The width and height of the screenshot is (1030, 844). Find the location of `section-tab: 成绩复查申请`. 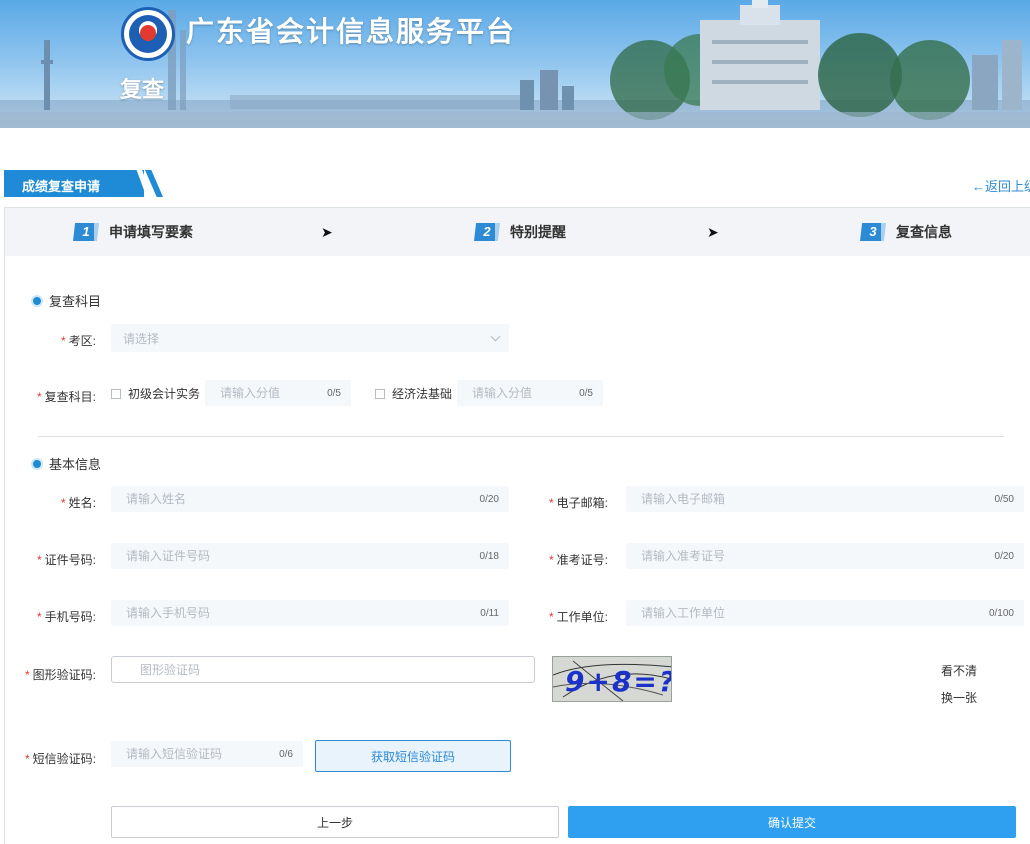

section-tab: 成绩复查申请 is located at coordinates (83, 183).